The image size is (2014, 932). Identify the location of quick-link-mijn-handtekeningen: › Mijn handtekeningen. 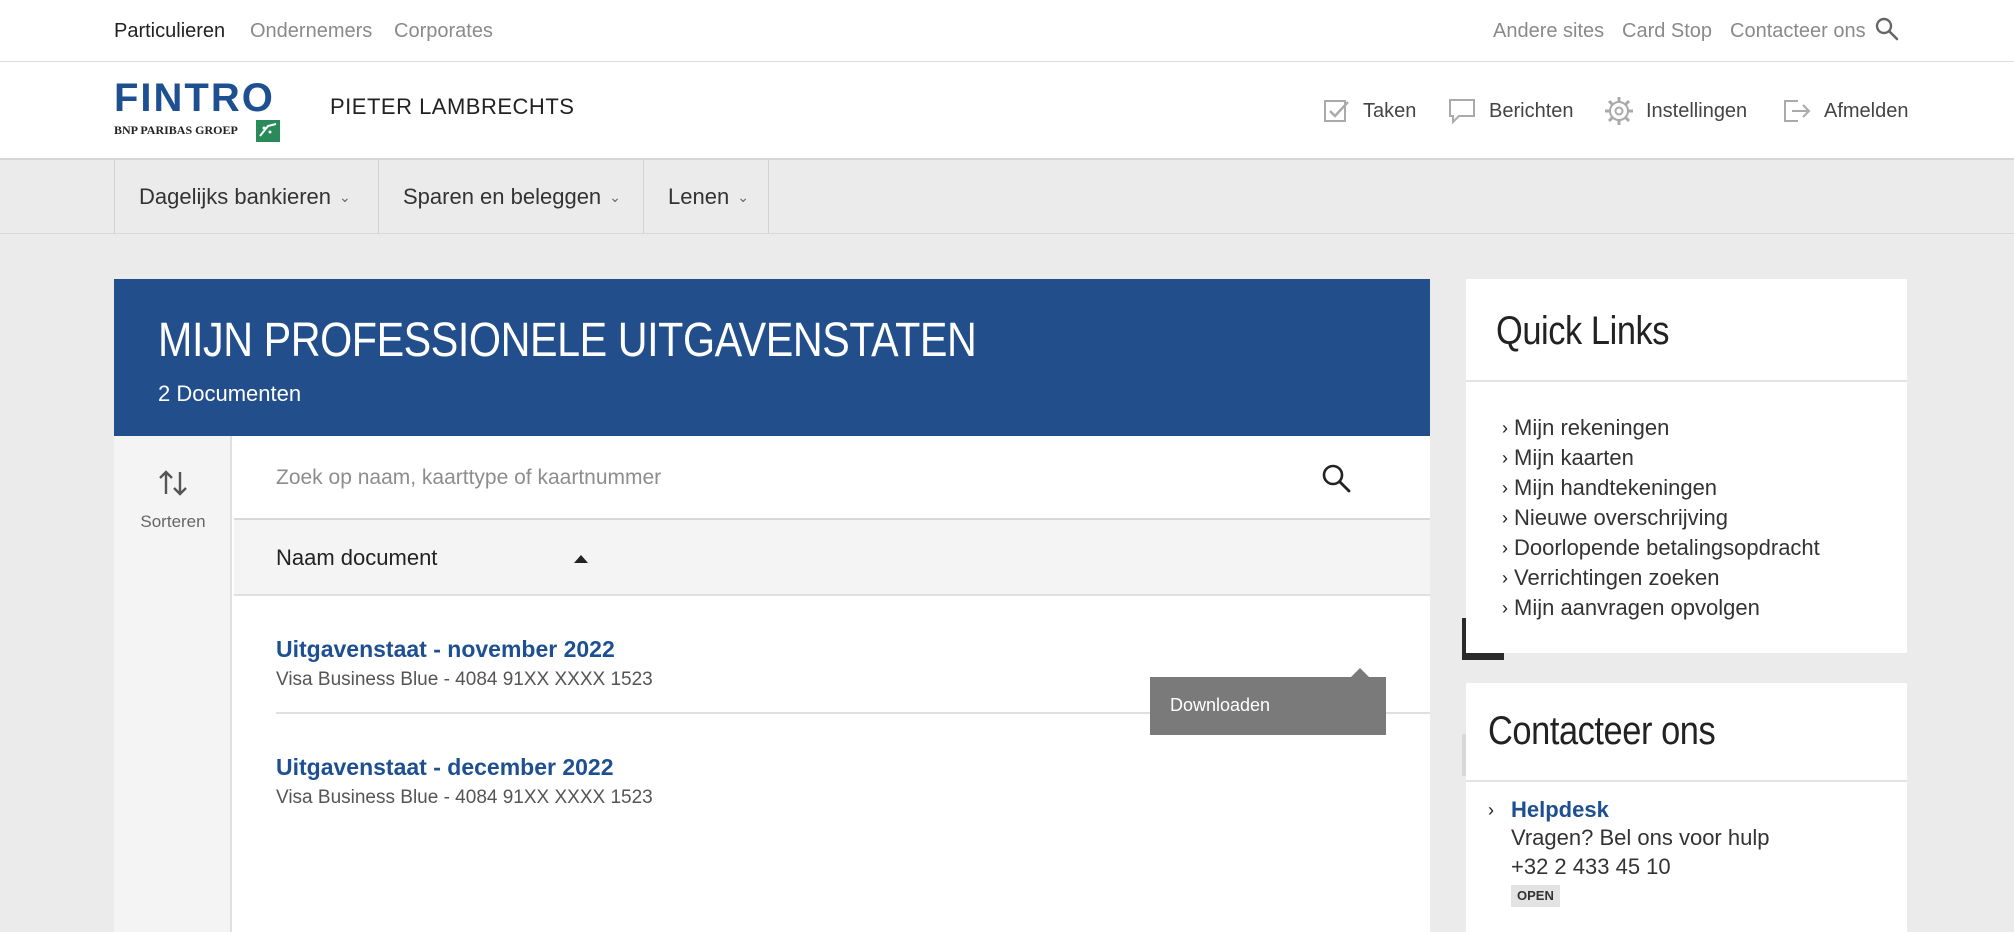
(1609, 488).